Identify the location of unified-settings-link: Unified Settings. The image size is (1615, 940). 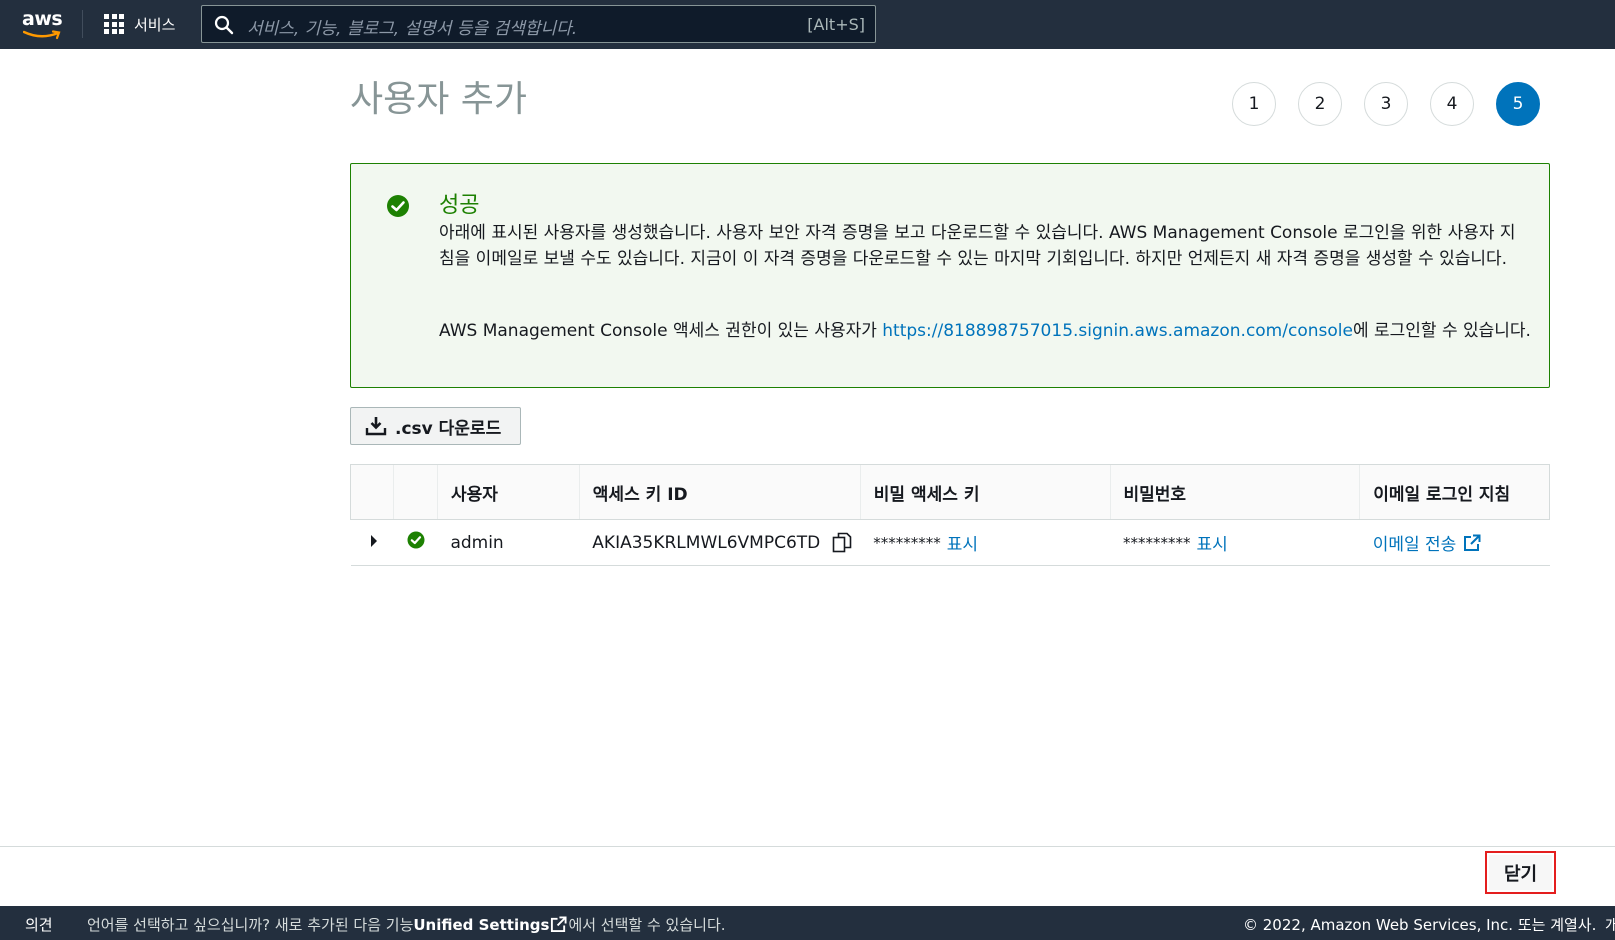
(481, 925).